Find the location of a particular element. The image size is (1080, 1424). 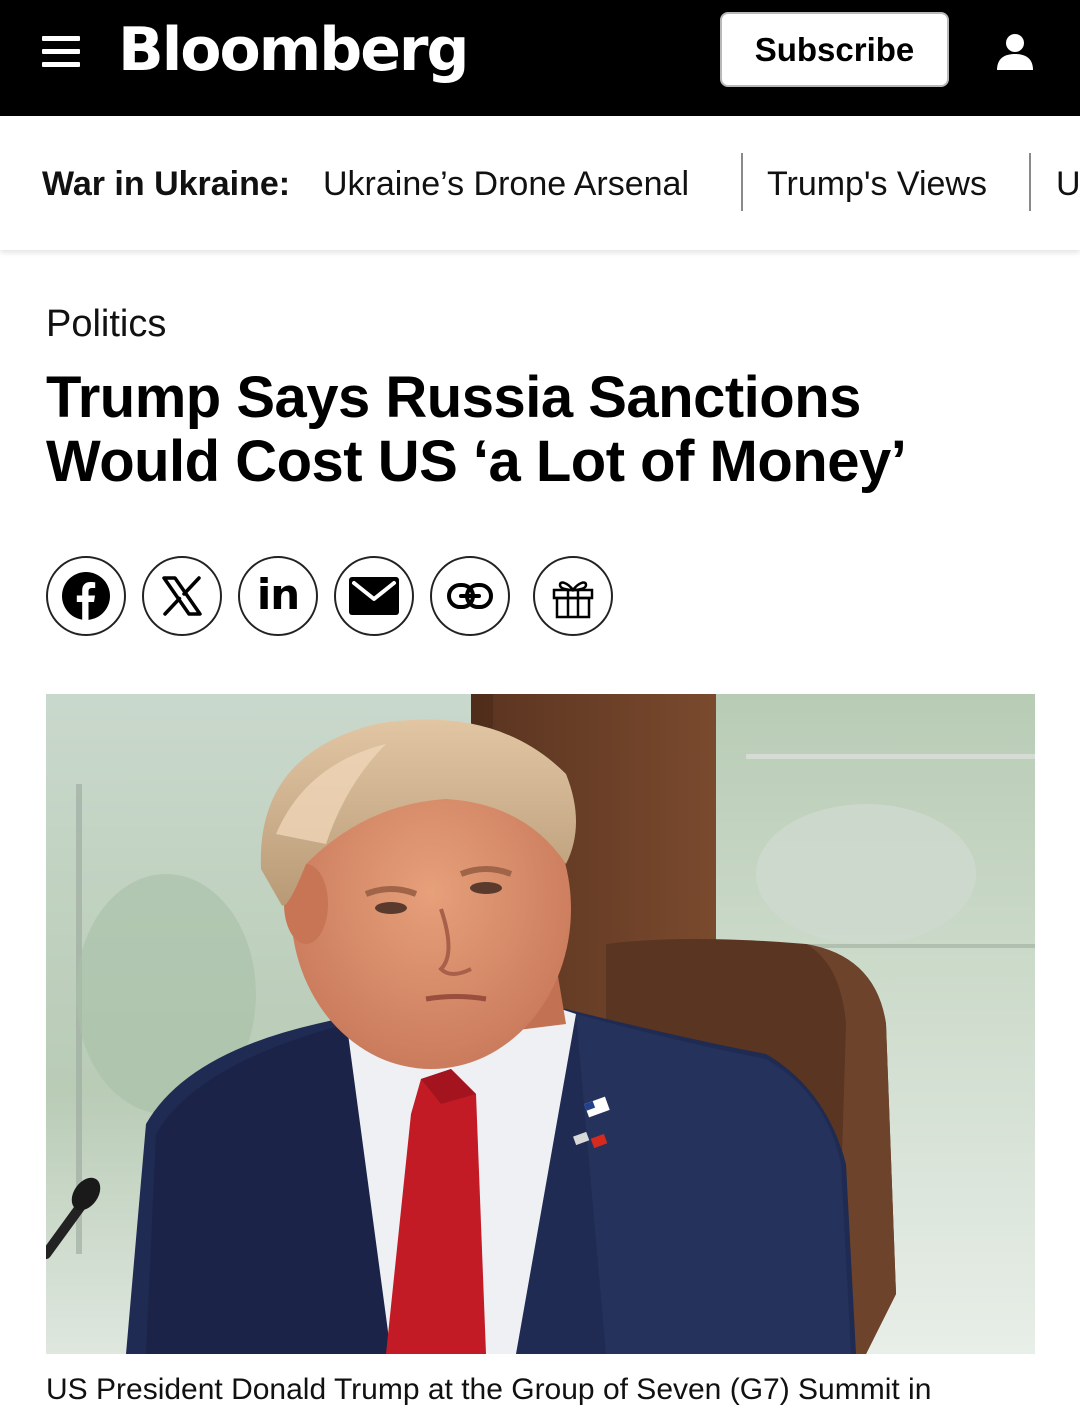

linkedin-icon: in is located at coordinates (278, 594).